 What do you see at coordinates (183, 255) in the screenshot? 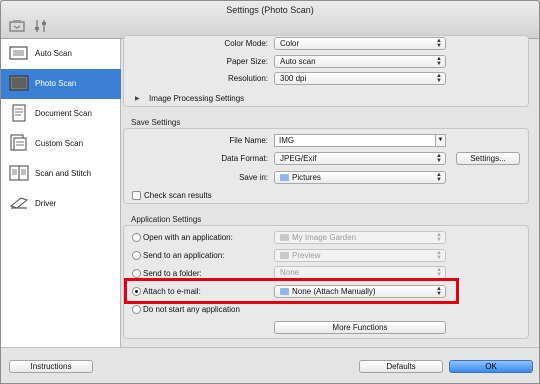
I see `send-to-application-label: Send to an application:` at bounding box center [183, 255].